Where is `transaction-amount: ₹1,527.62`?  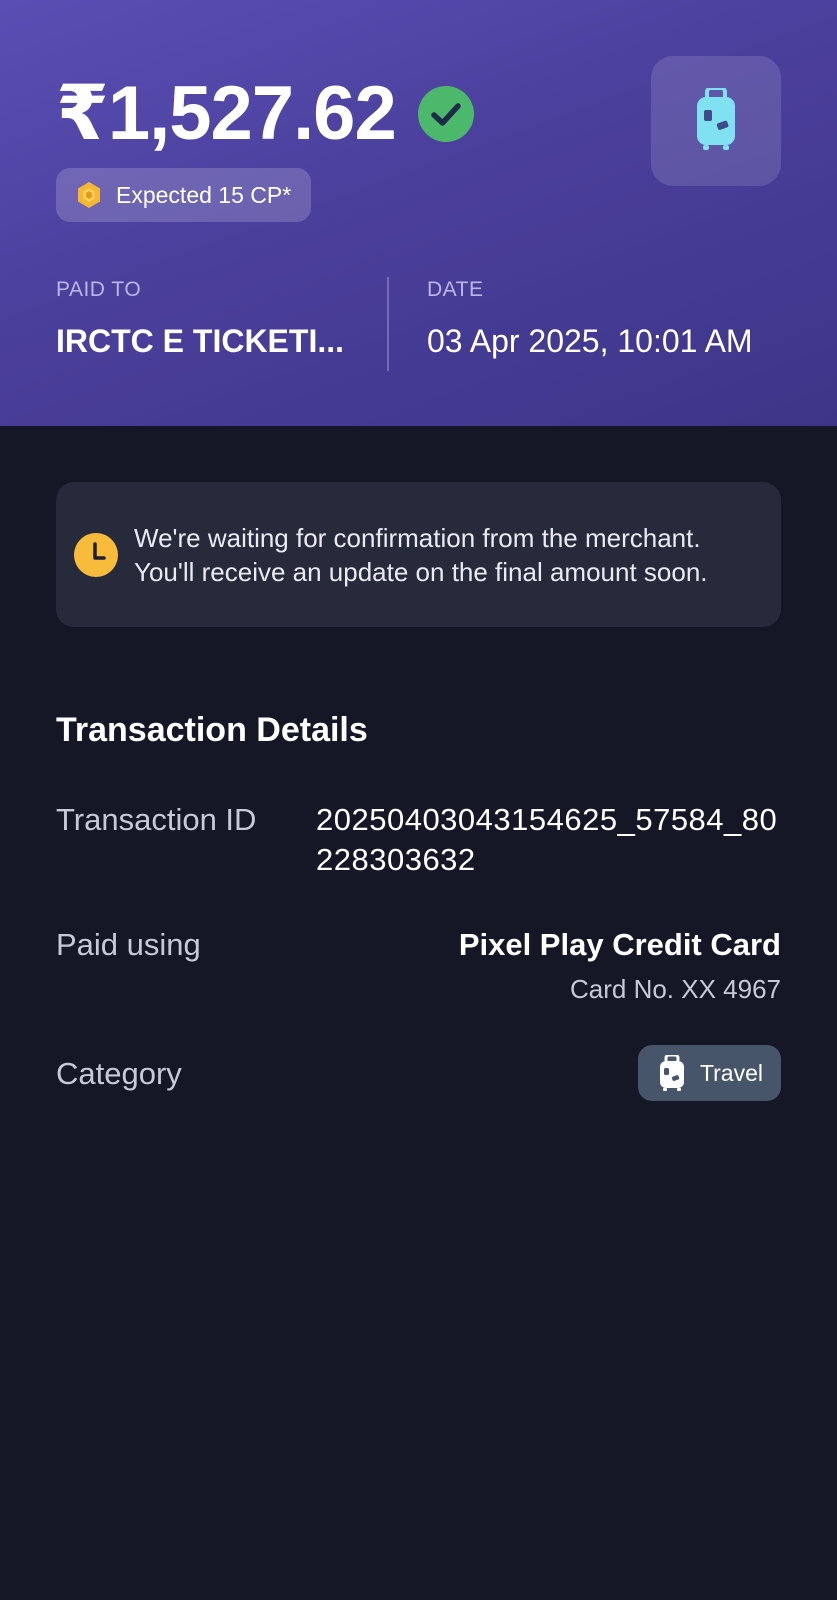 transaction-amount: ₹1,527.62 is located at coordinates (226, 113).